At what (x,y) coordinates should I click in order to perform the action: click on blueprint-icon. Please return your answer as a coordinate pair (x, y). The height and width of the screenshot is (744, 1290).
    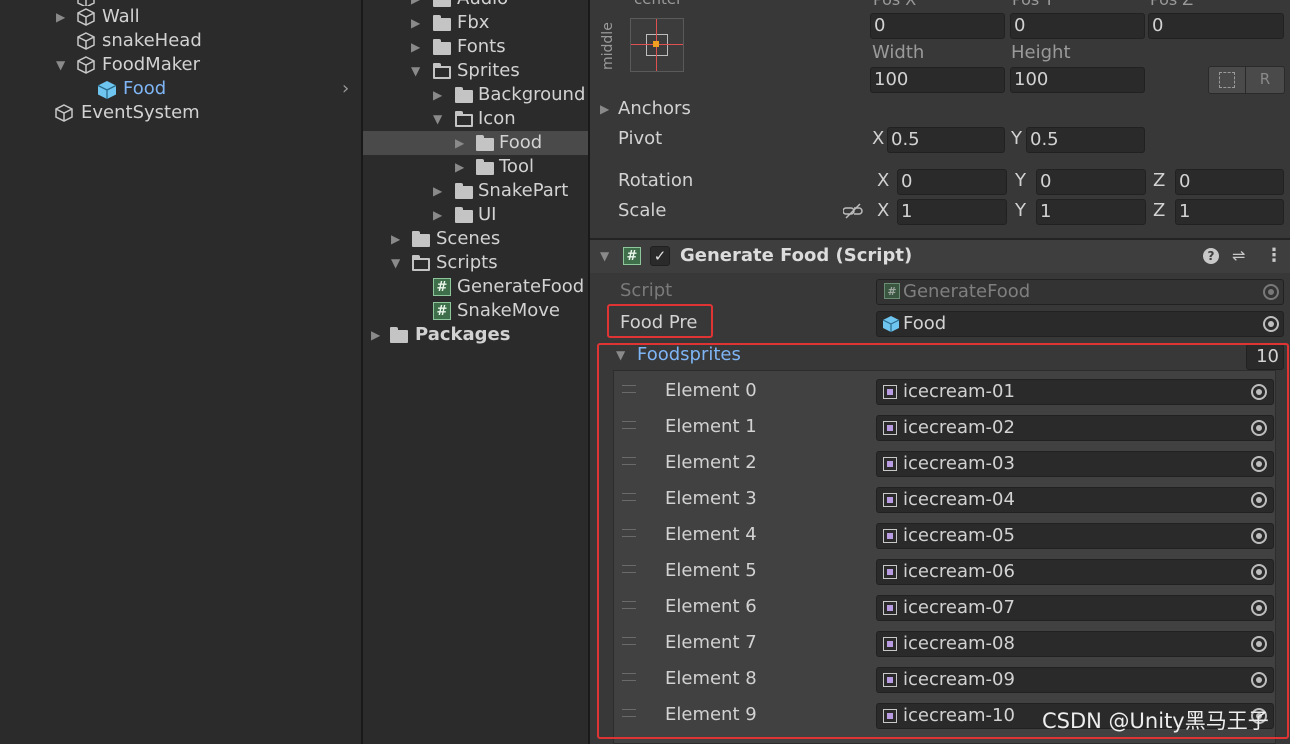
    Looking at the image, I should click on (1227, 80).